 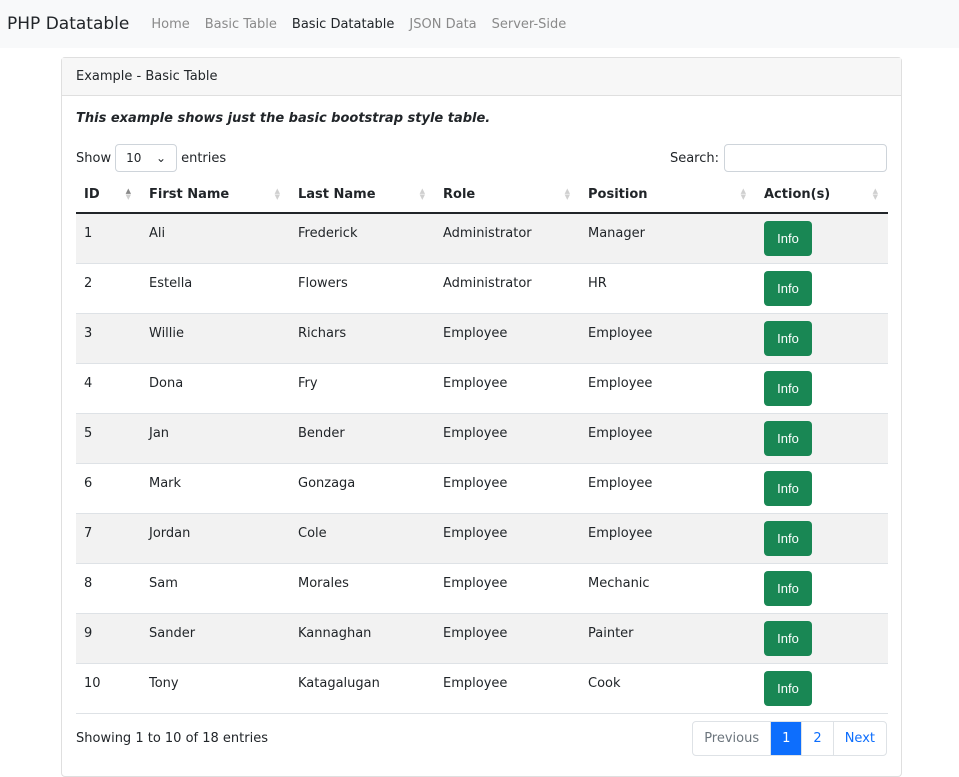 I want to click on table-row: 7 Jordan Cole Employee Employee Info, so click(x=482, y=538).